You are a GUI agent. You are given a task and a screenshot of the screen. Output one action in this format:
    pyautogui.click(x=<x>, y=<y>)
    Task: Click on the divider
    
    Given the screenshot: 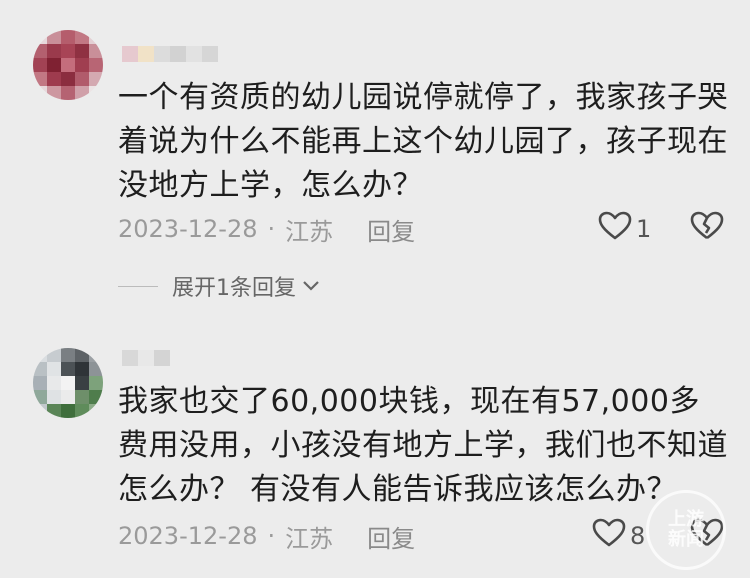 What is the action you would take?
    pyautogui.click(x=138, y=286)
    